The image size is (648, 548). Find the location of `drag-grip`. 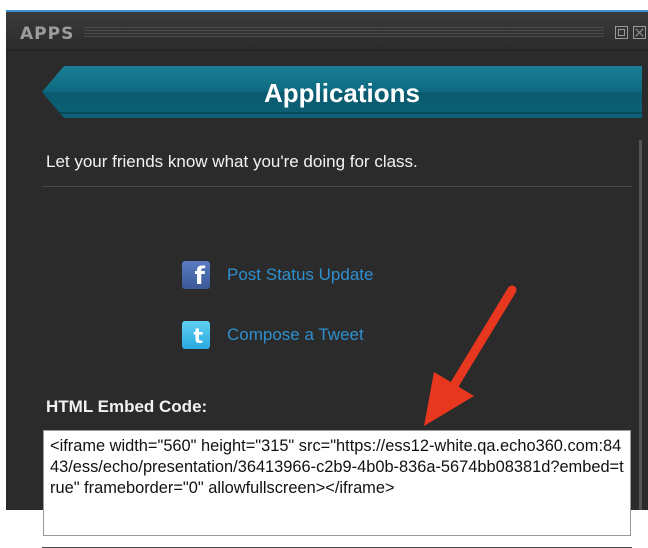

drag-grip is located at coordinates (344, 32).